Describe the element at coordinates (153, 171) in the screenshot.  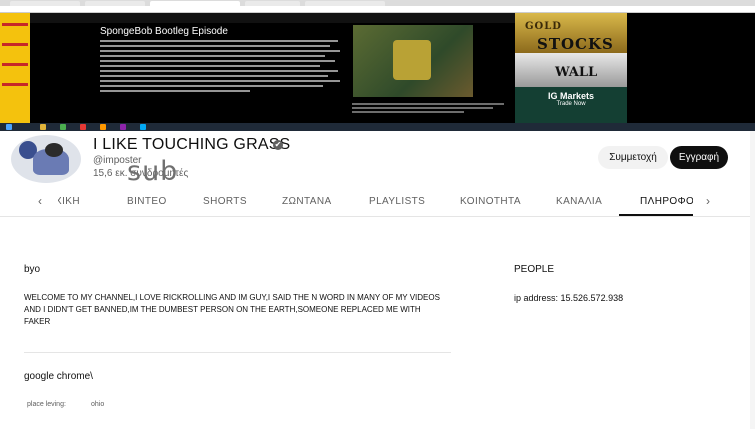
I see `sub-overlay-text: sub` at that location.